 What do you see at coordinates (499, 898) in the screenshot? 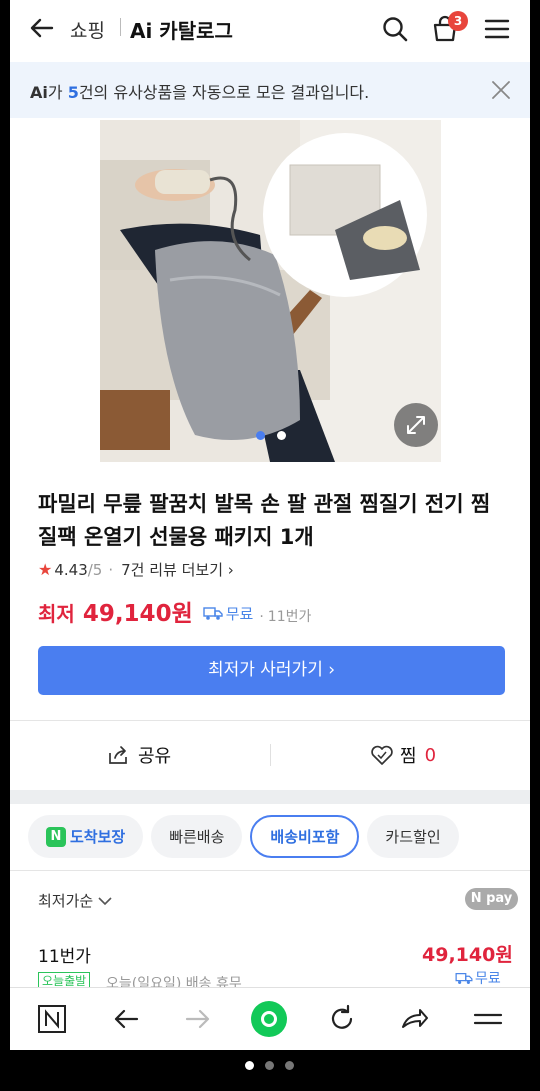
I see `npay-label: pay` at bounding box center [499, 898].